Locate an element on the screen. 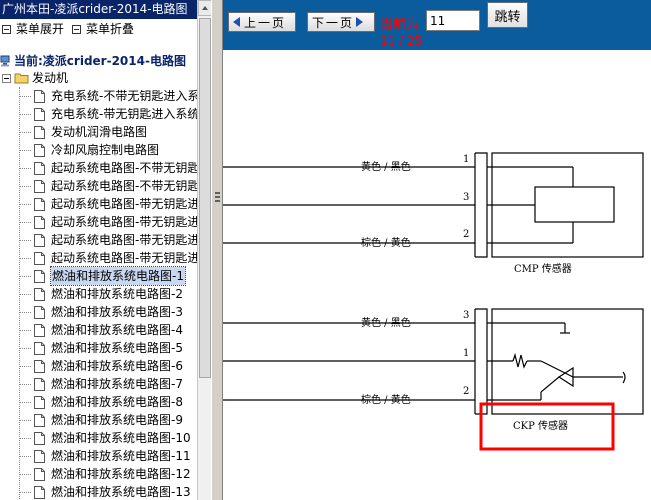  current-location: 当前:凌派crider-2014-电路图 is located at coordinates (98, 61).